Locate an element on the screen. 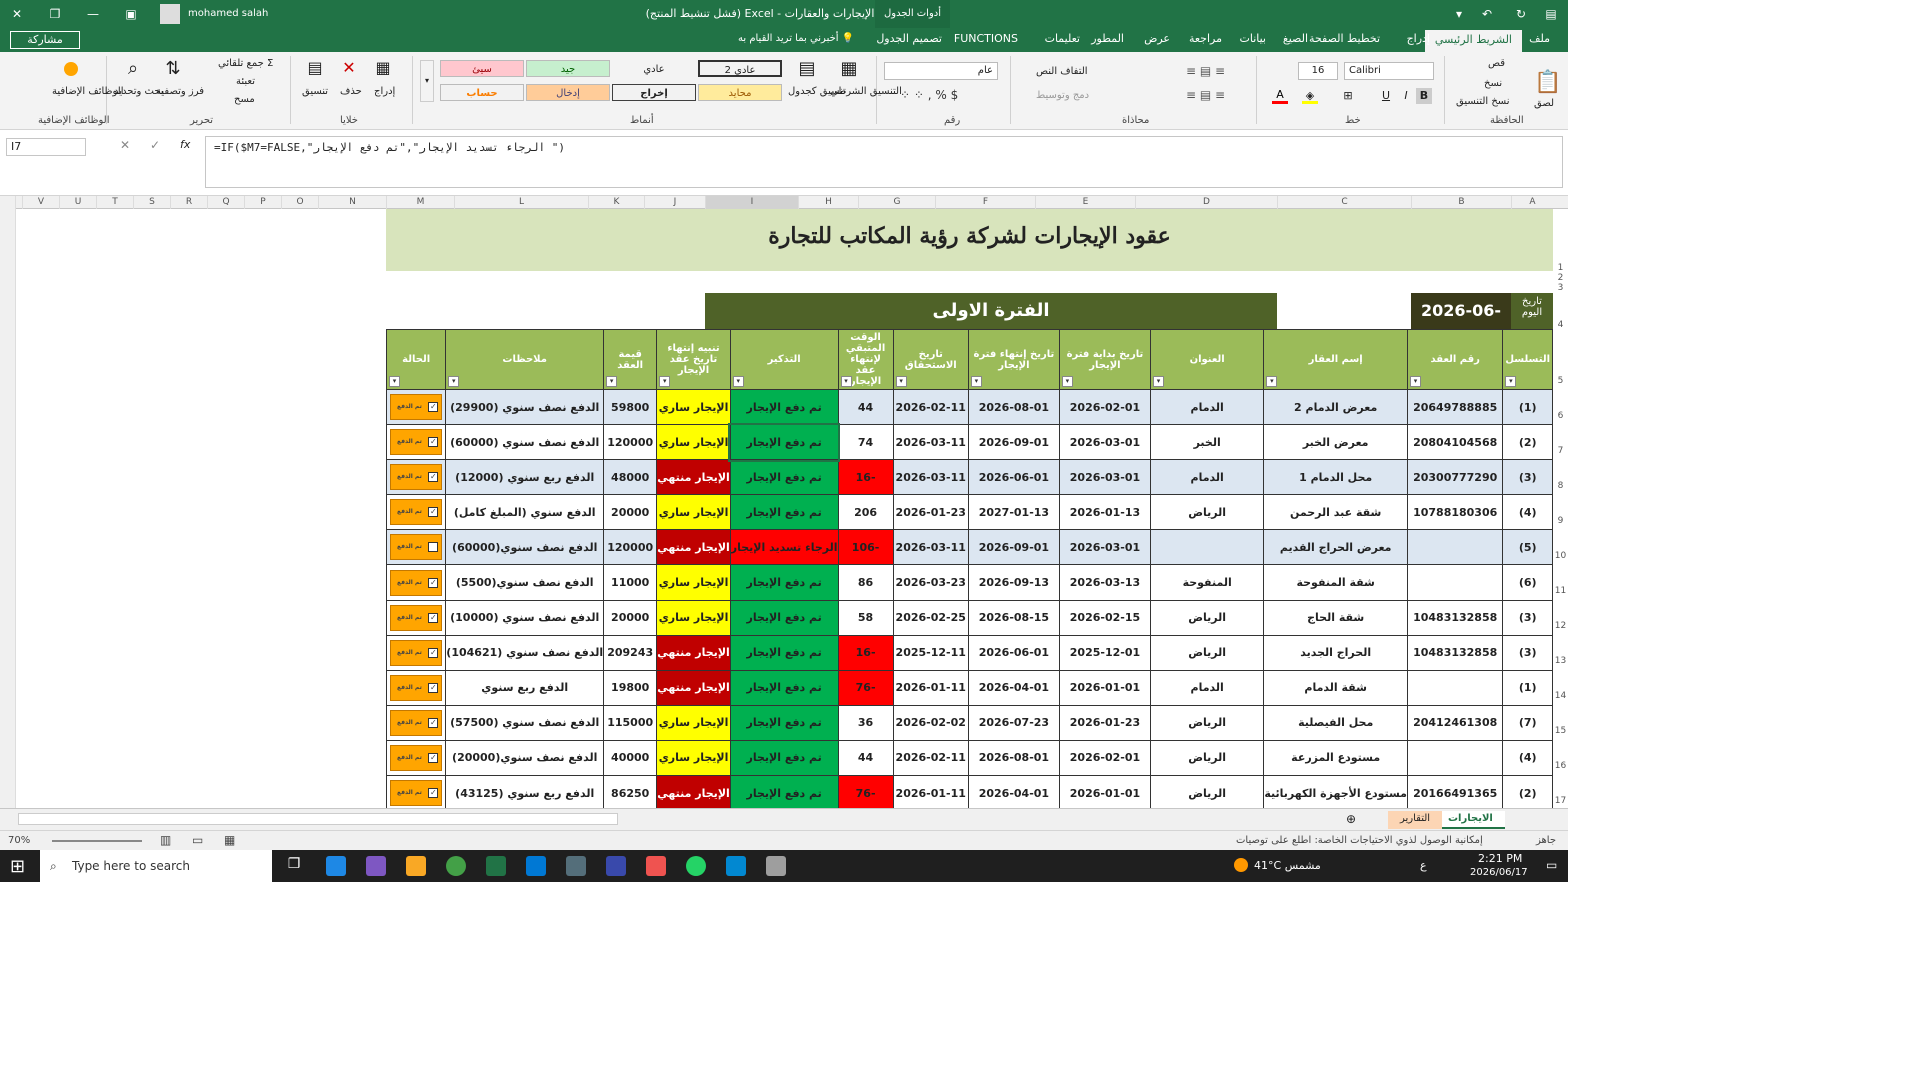  column-header: U is located at coordinates (77, 202).